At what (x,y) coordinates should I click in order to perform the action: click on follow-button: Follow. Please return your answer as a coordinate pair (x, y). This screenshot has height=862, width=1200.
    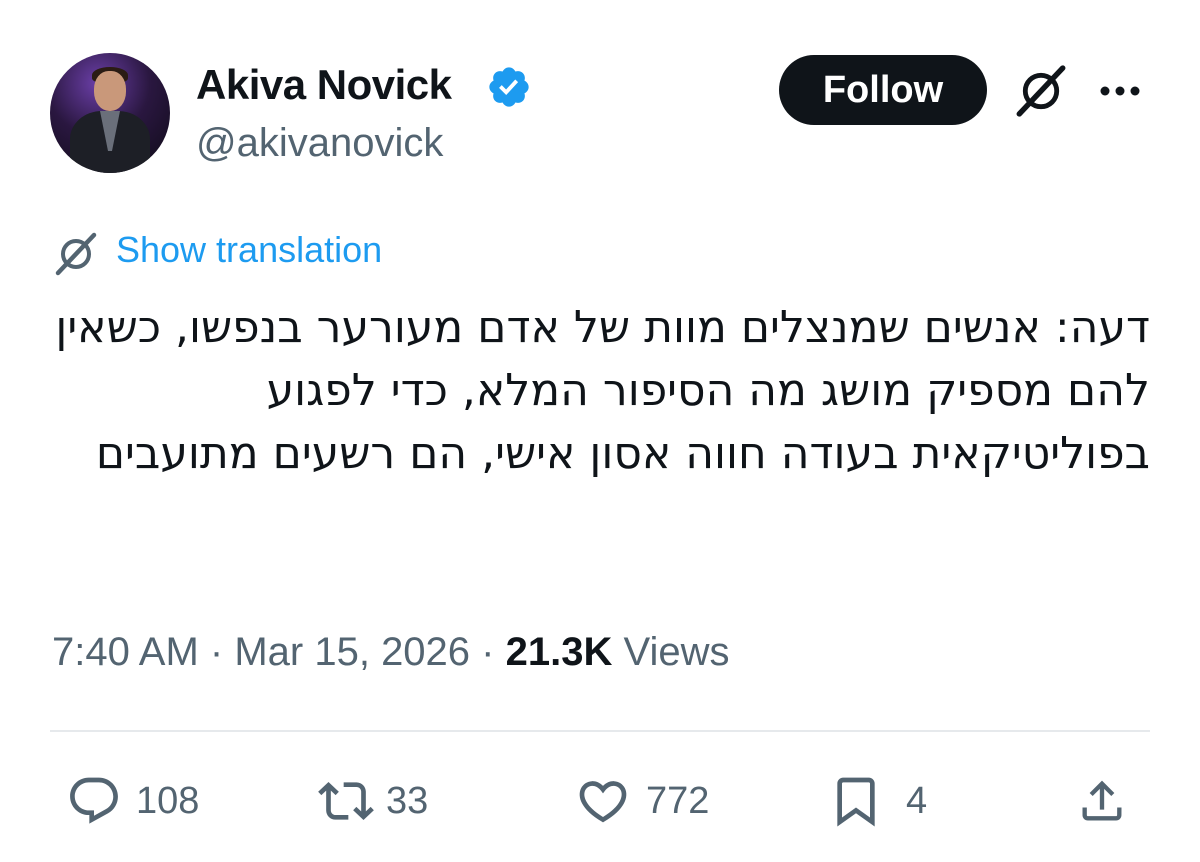
    Looking at the image, I should click on (883, 90).